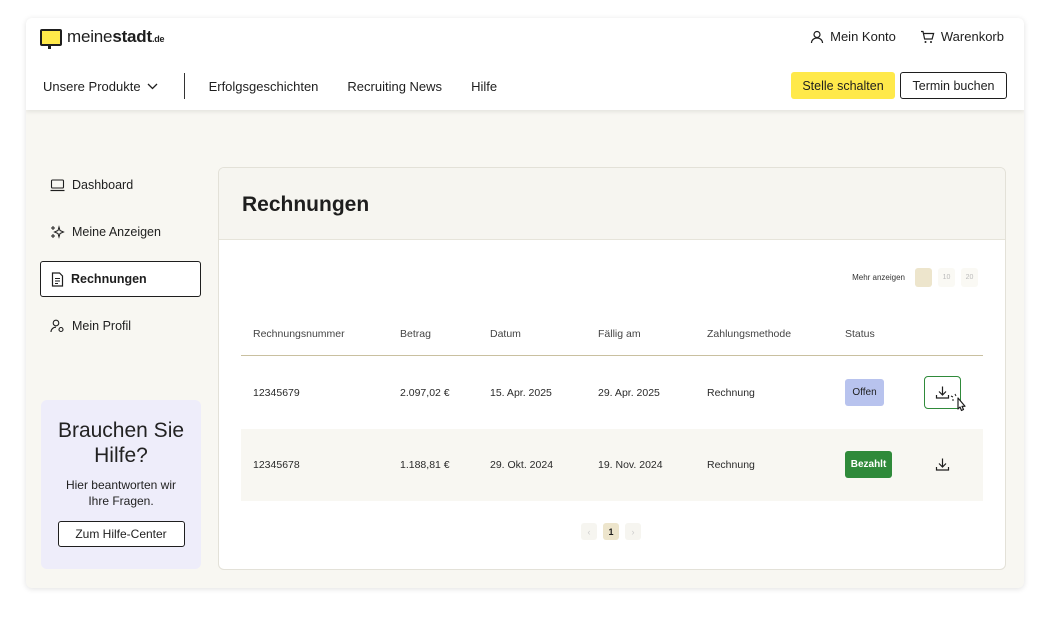  Describe the element at coordinates (843, 85) in the screenshot. I see `post-job-button: Stelle schalten` at that location.